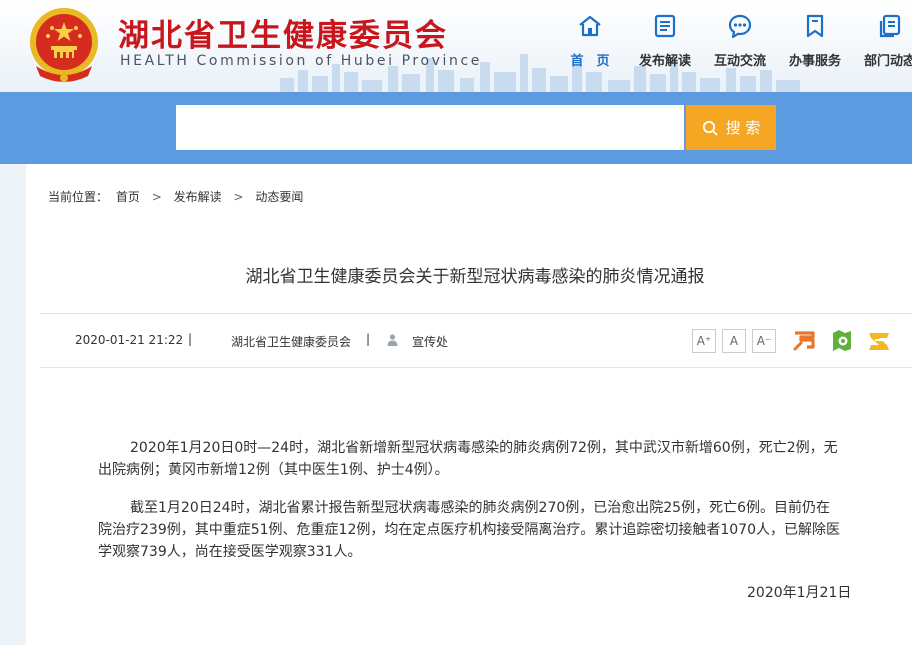 The height and width of the screenshot is (645, 912). I want to click on font-size-large-button: A⁺, so click(704, 341).